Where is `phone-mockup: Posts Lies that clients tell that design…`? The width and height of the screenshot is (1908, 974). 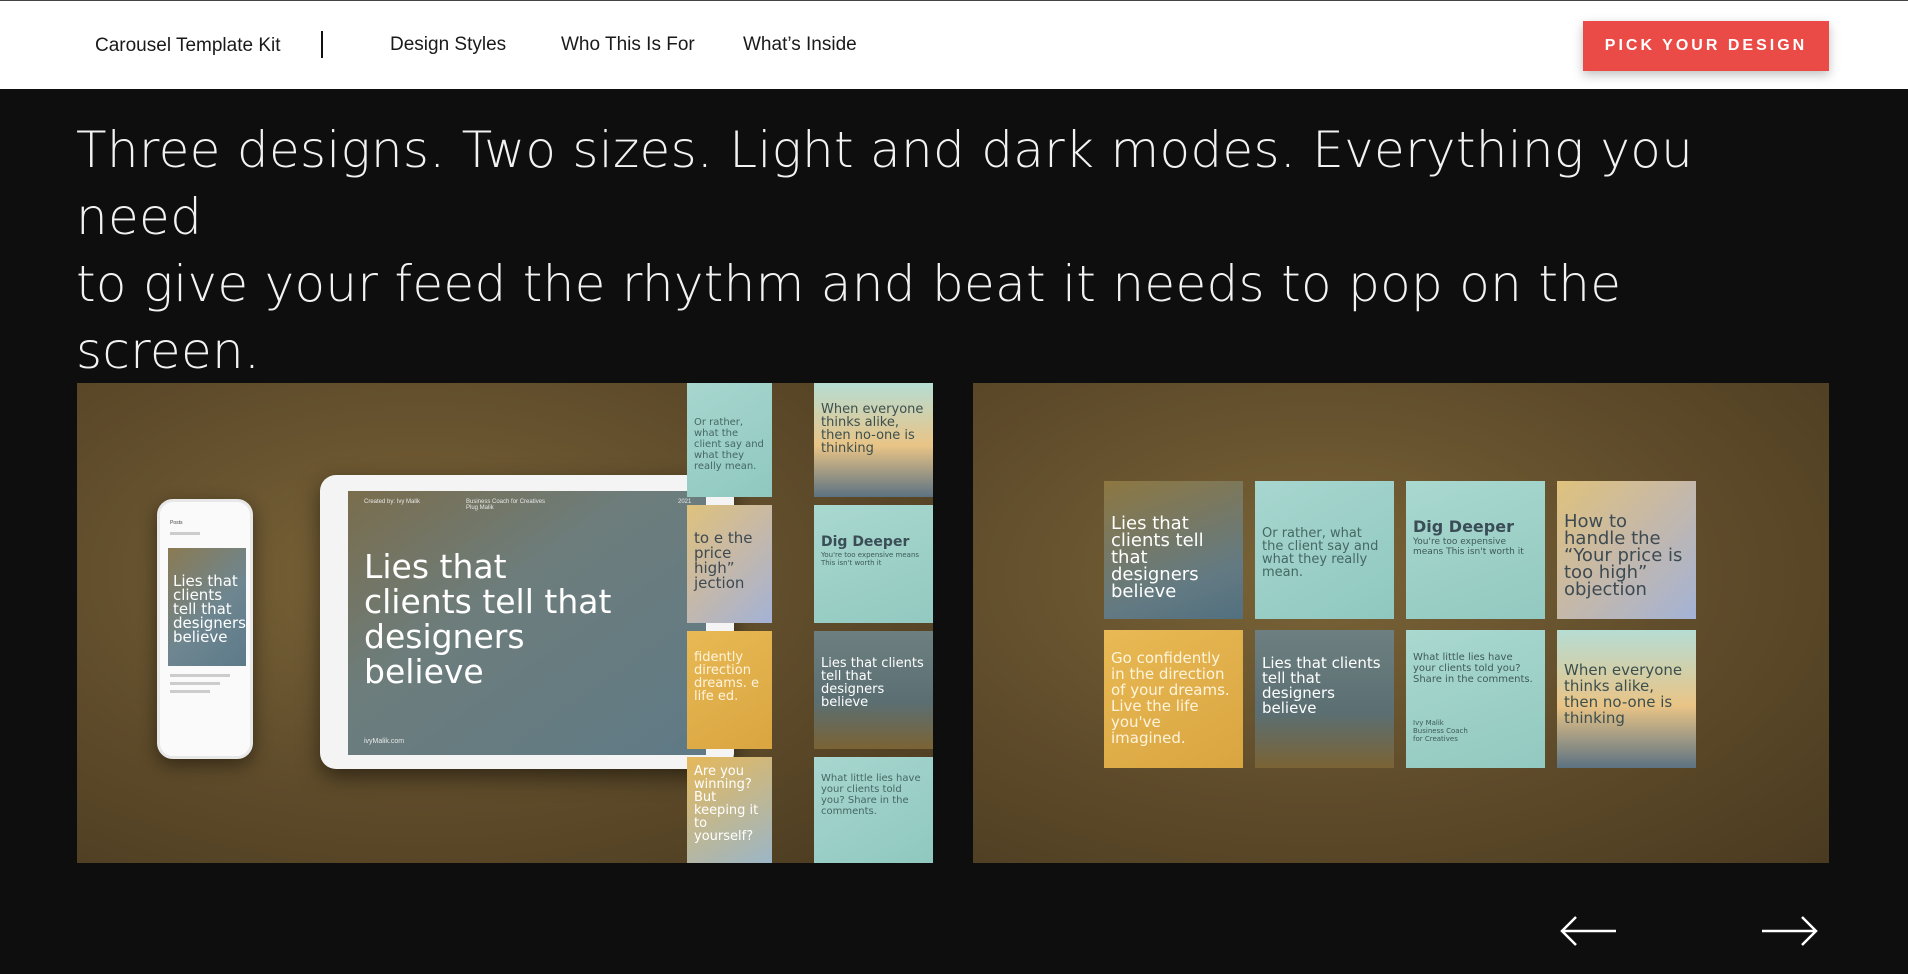 phone-mockup: Posts Lies that clients tell that design… is located at coordinates (205, 629).